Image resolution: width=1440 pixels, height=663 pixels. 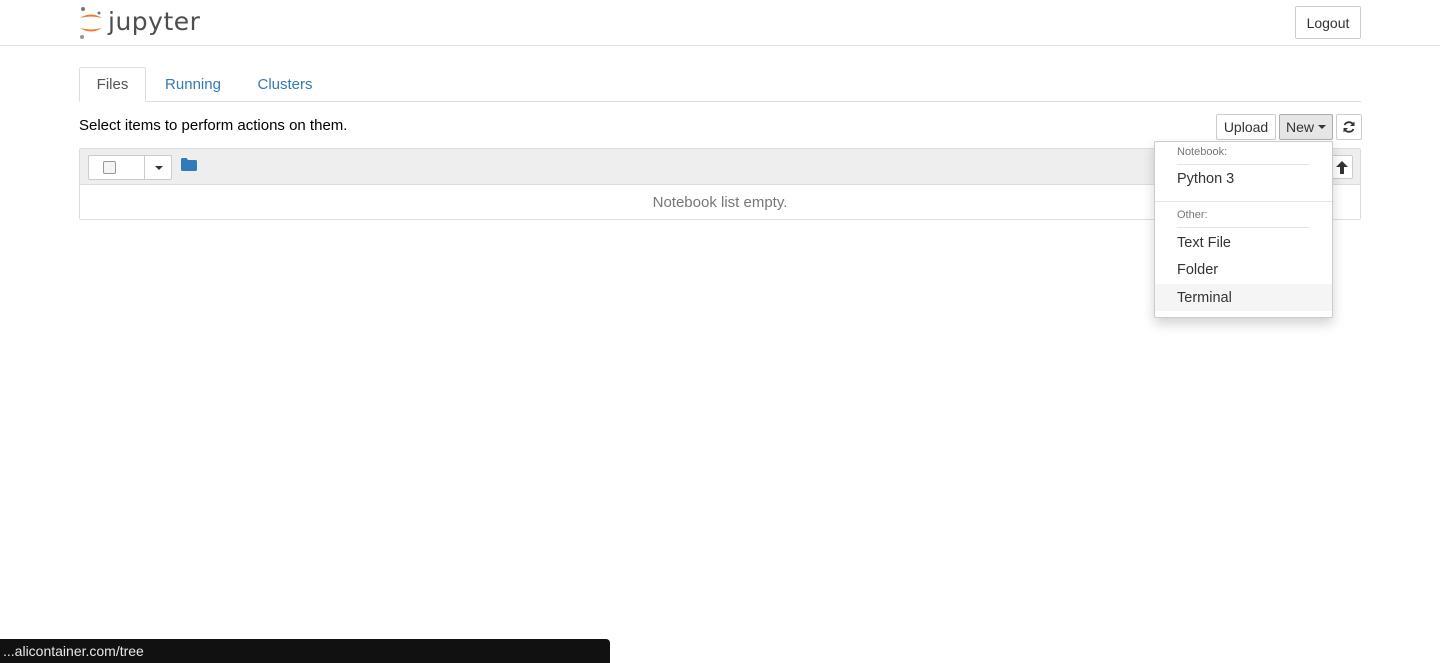 I want to click on new-button: New, so click(x=1306, y=127).